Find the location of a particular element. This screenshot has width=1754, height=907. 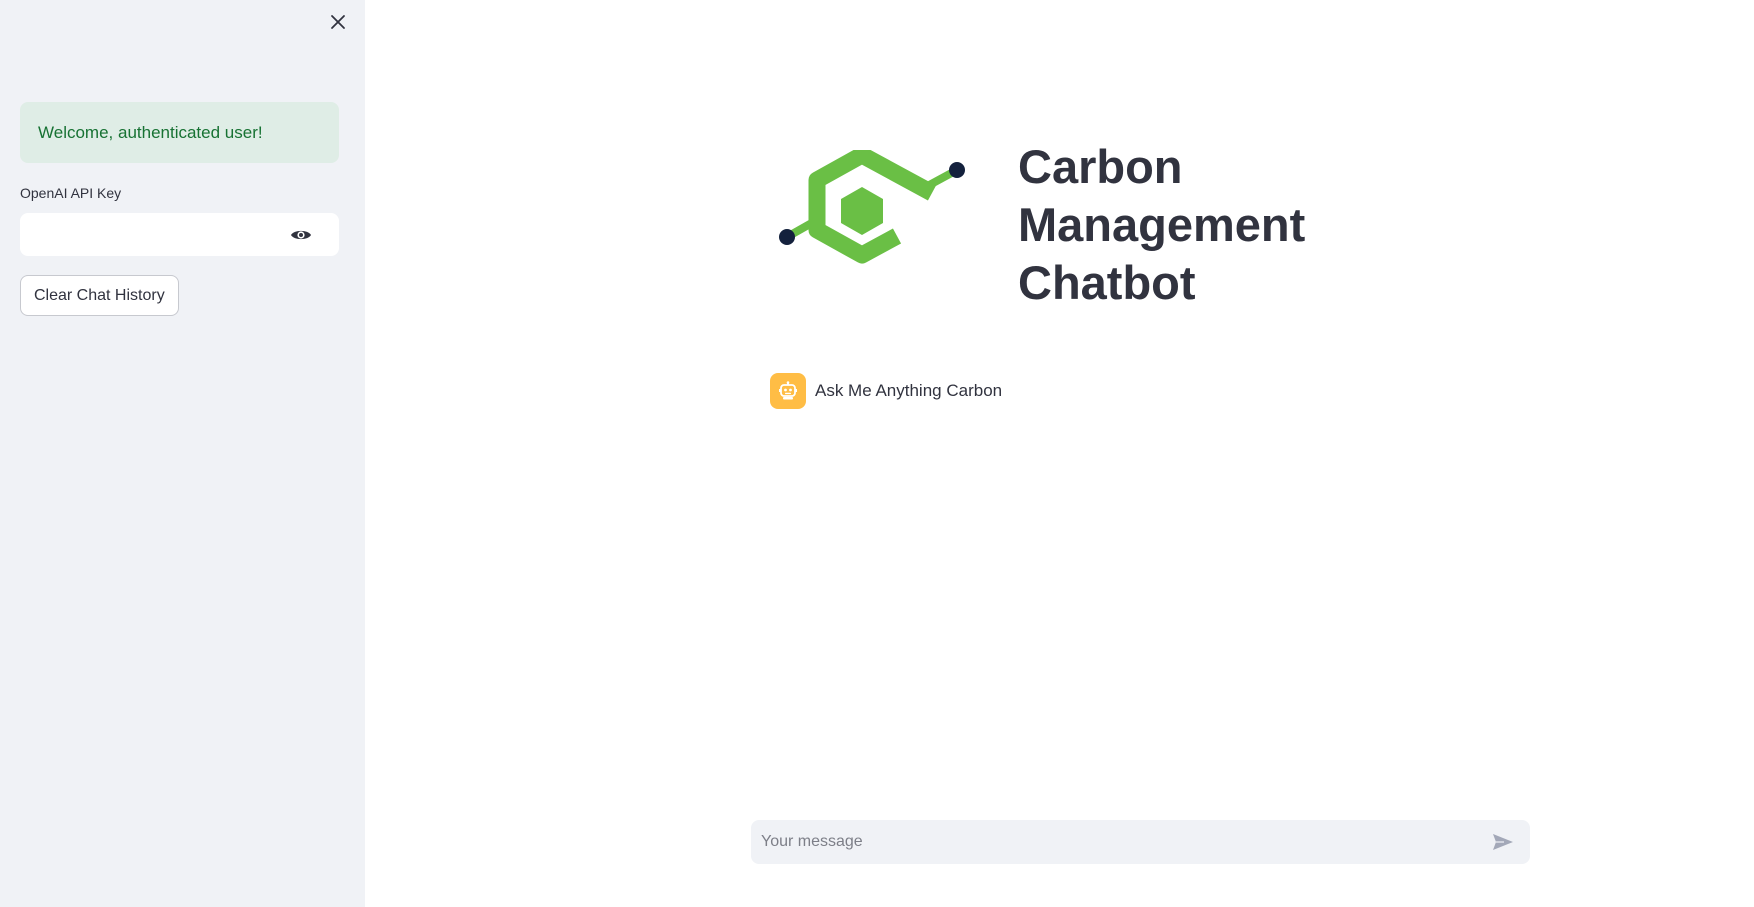

api-key-field is located at coordinates (179, 234).